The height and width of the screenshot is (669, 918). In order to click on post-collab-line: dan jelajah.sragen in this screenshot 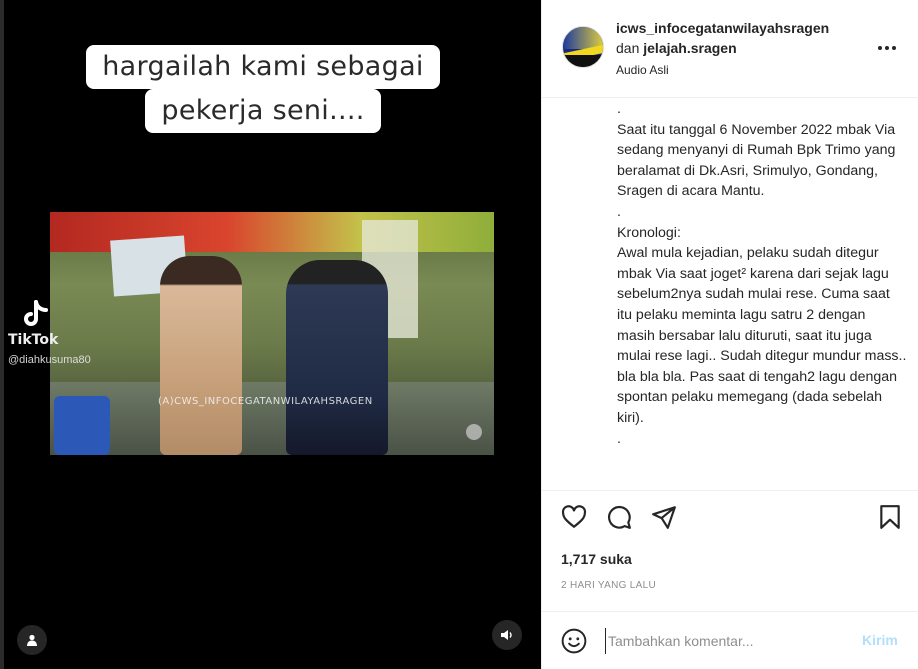, I will do `click(676, 48)`.